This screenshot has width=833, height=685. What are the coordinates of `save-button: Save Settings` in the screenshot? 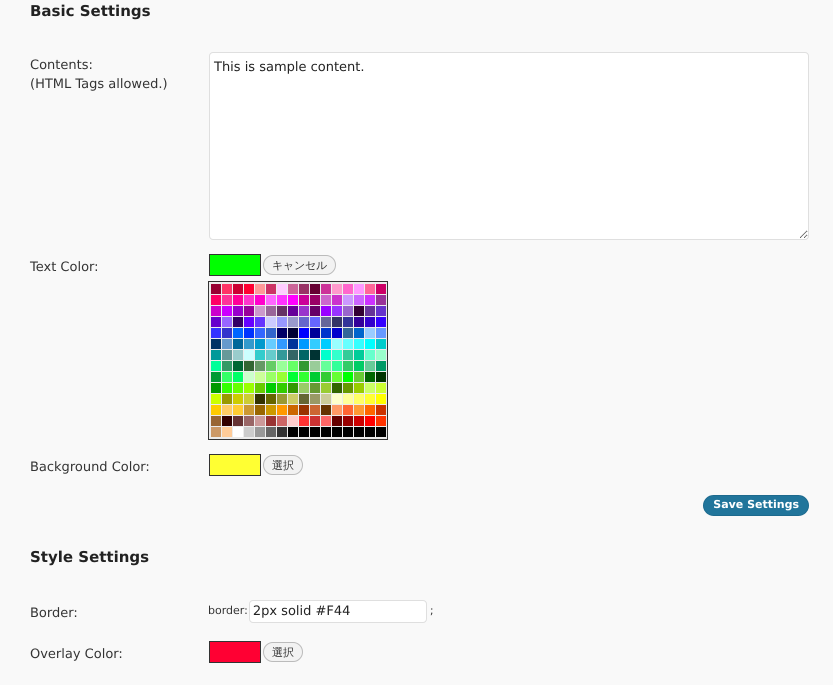 It's located at (756, 505).